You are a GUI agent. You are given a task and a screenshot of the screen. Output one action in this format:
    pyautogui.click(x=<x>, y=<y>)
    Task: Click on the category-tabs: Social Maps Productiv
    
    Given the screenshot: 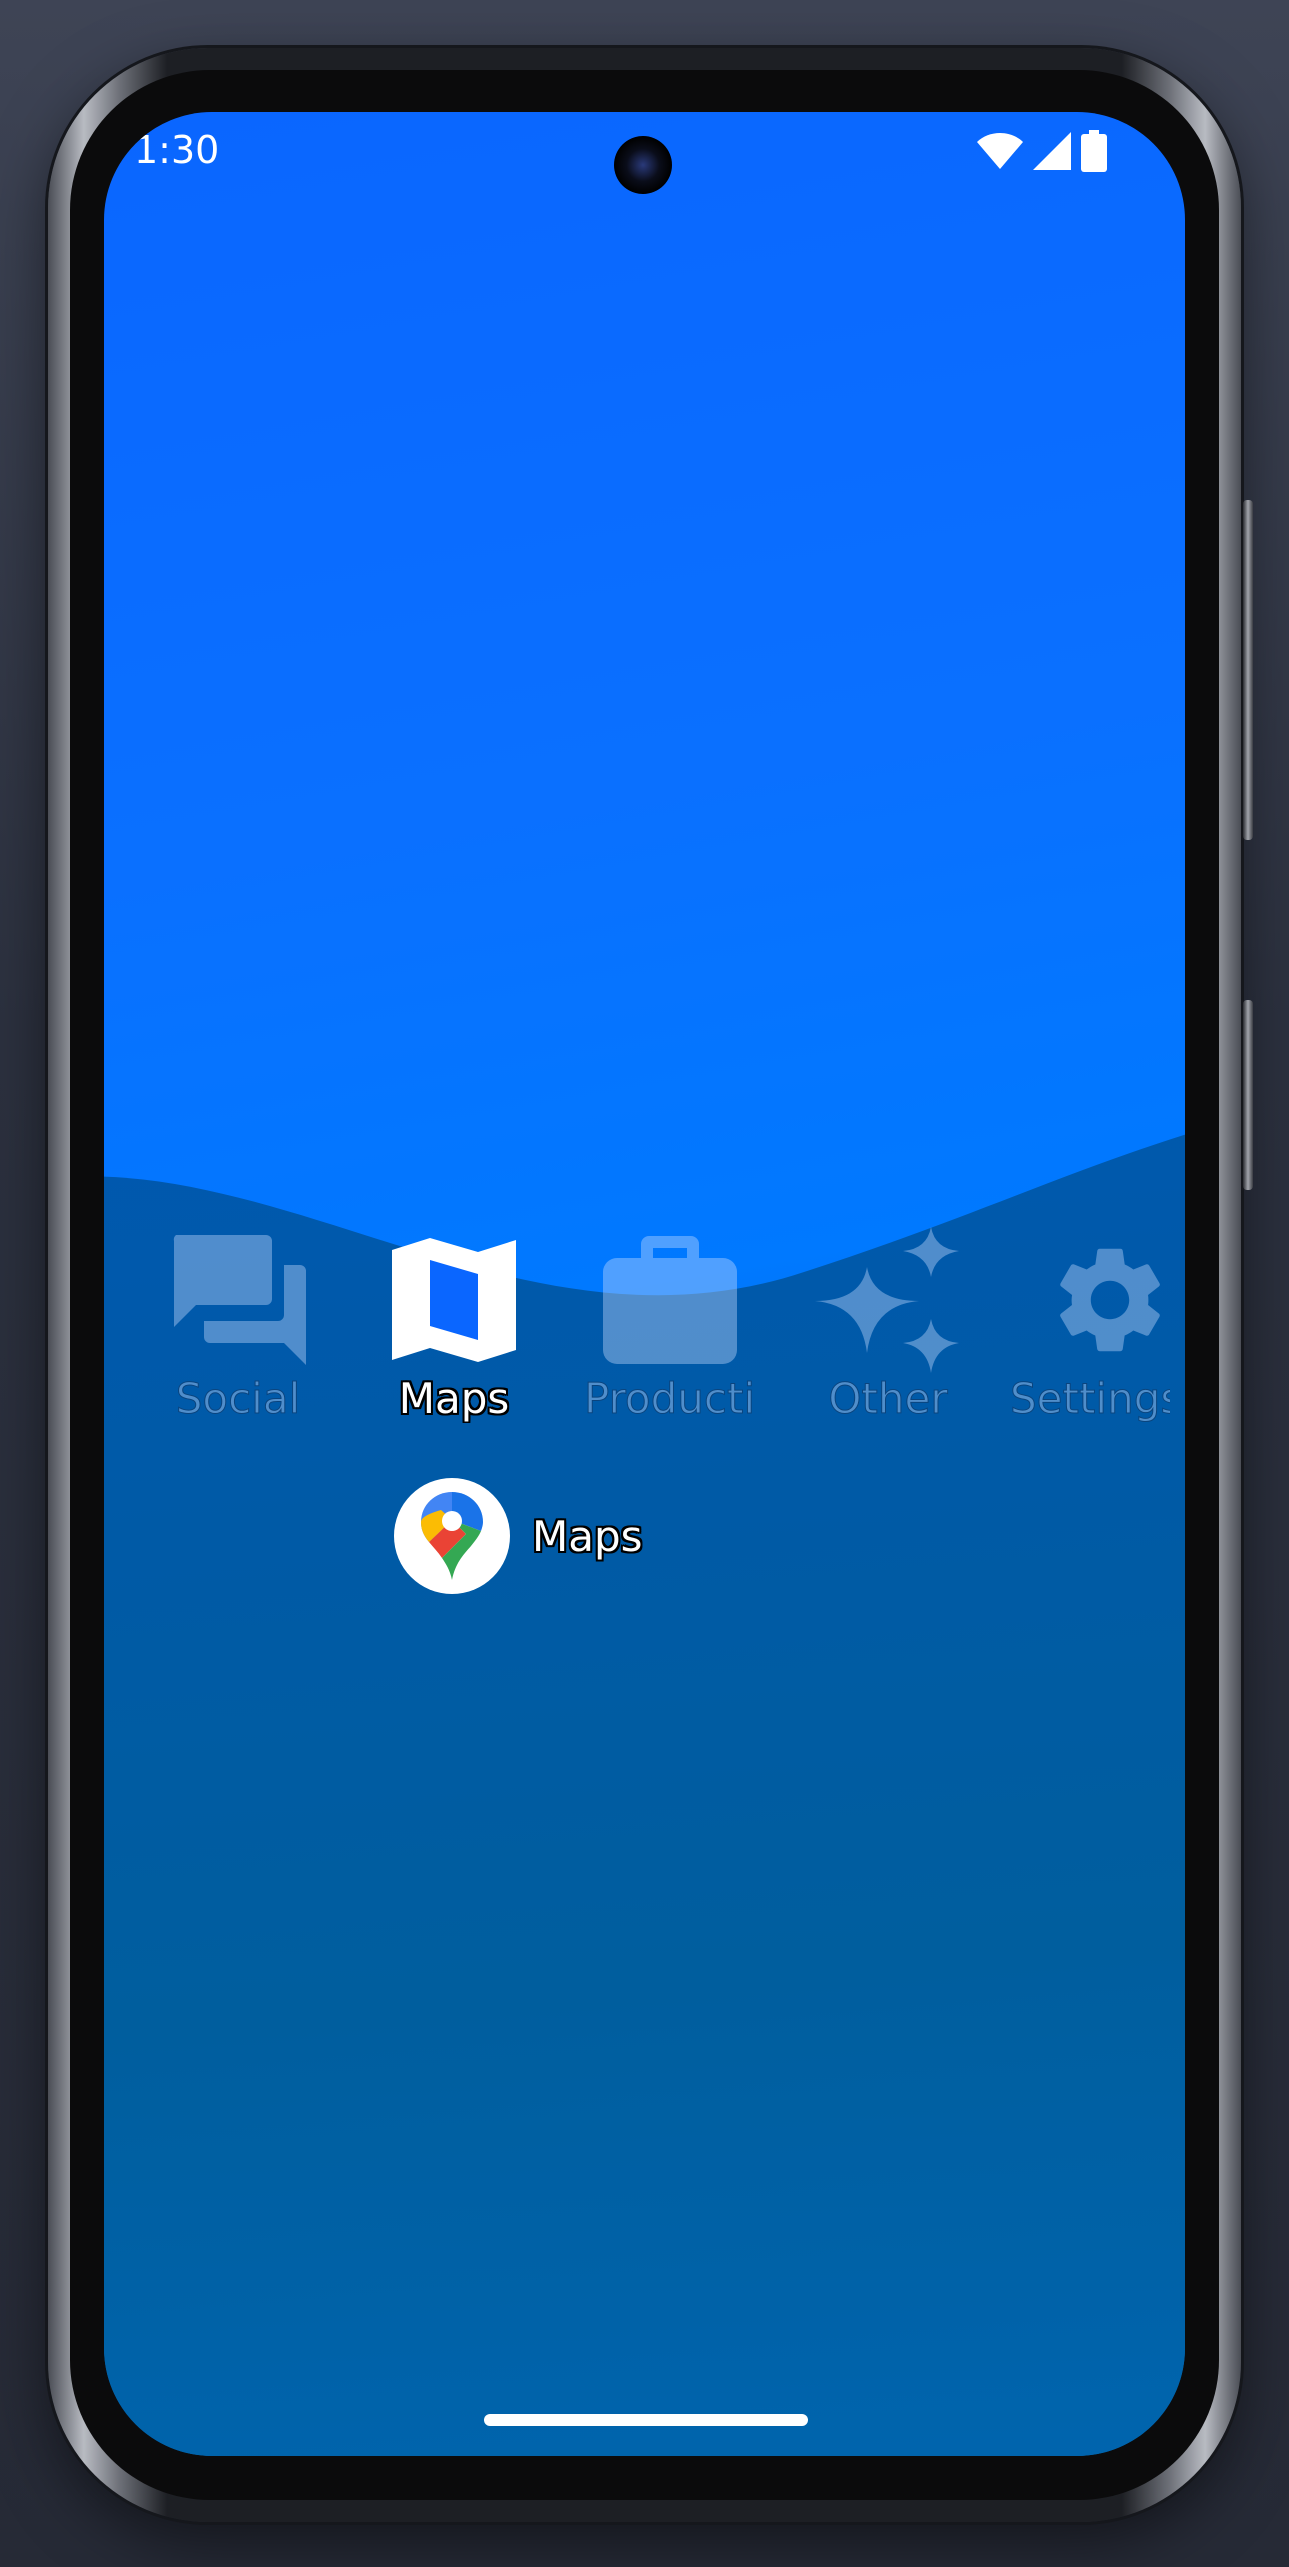 What is the action you would take?
    pyautogui.click(x=644, y=1348)
    